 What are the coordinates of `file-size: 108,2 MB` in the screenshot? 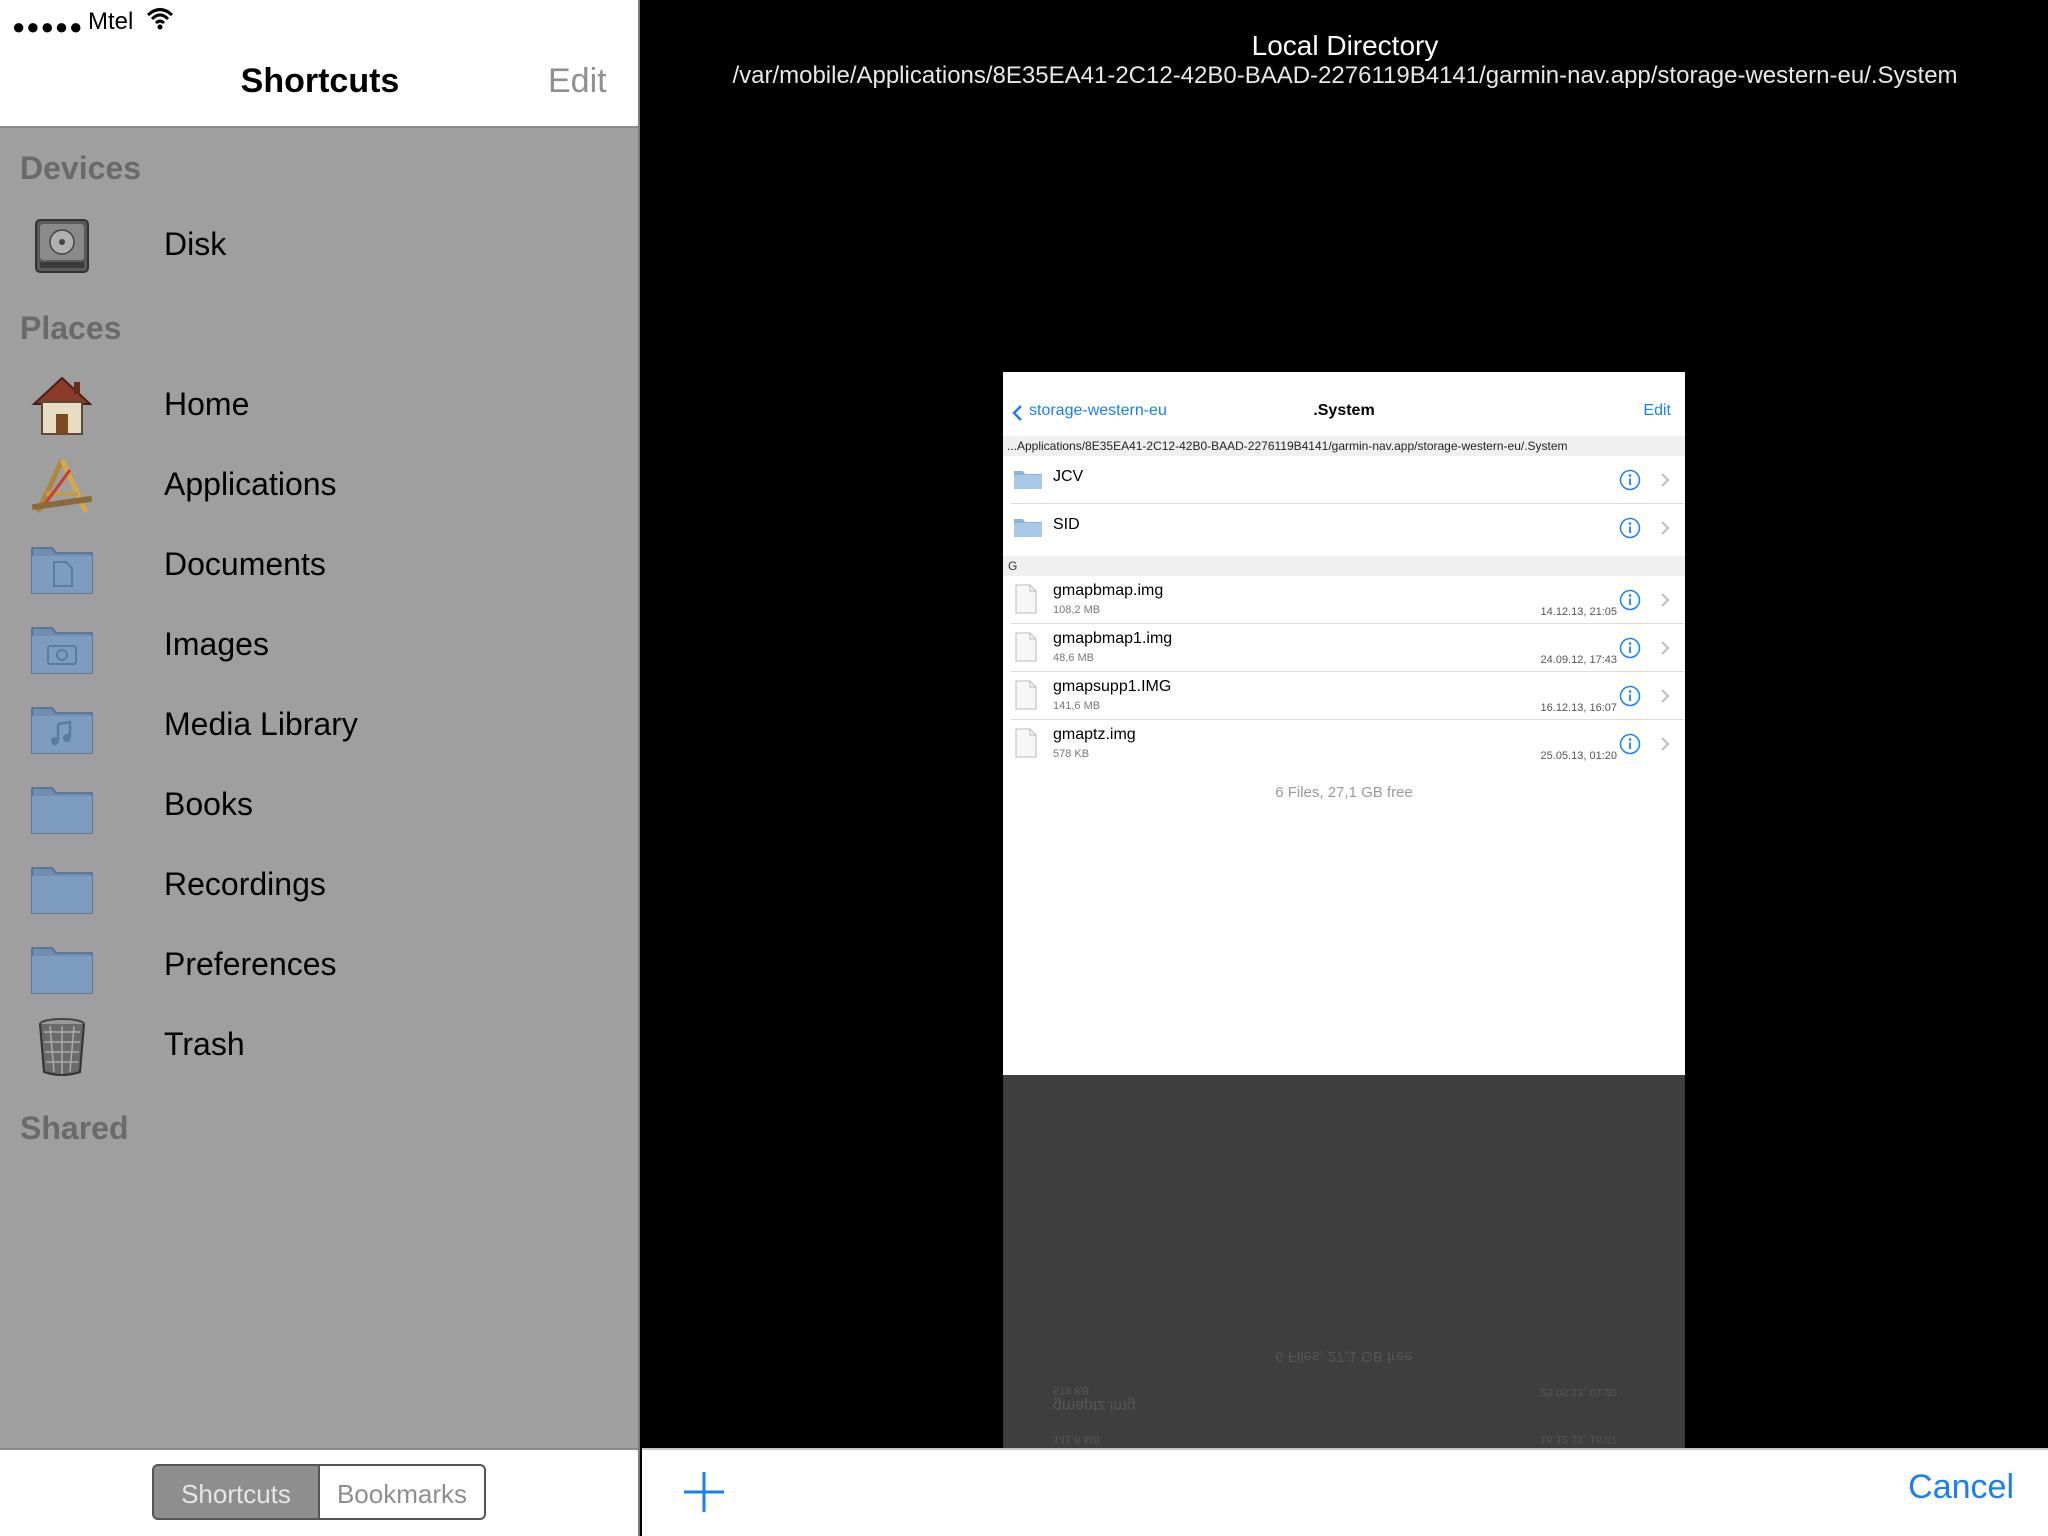 It's located at (1077, 610).